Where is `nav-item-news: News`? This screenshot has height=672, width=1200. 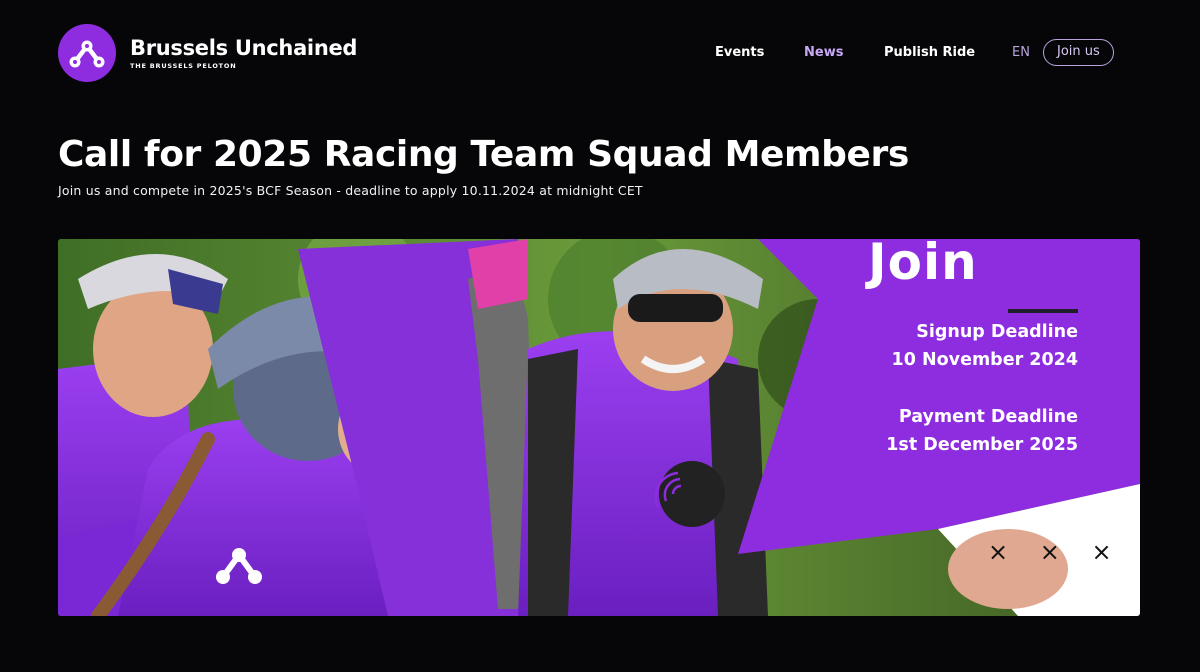
nav-item-news: News is located at coordinates (823, 53).